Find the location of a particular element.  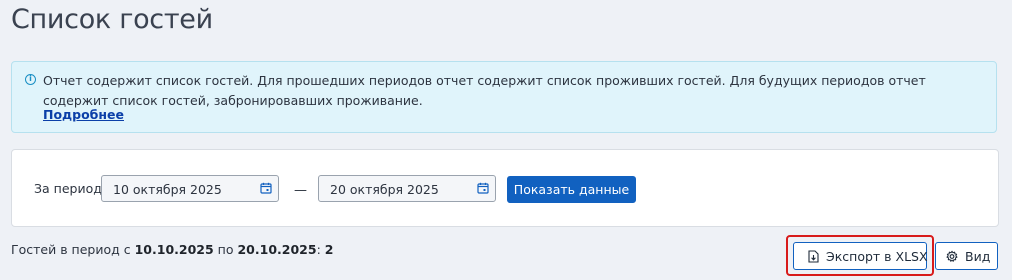

date-from-value: 10 октября 2025 is located at coordinates (167, 189).